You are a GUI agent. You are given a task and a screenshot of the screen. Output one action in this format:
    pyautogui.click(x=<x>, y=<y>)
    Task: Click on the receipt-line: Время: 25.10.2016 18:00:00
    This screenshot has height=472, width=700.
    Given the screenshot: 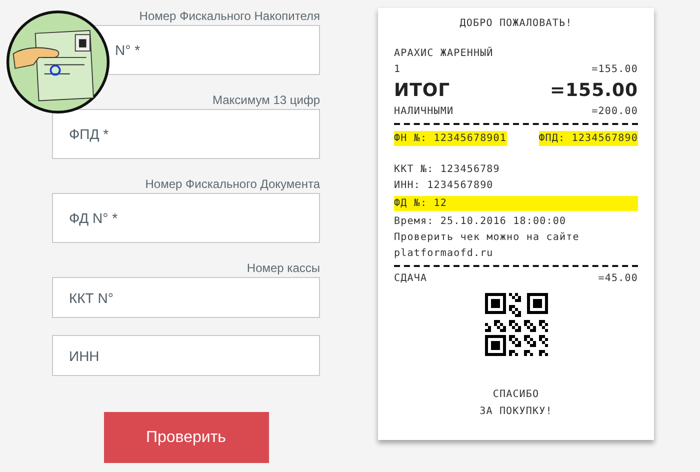 What is the action you would take?
    pyautogui.click(x=481, y=221)
    